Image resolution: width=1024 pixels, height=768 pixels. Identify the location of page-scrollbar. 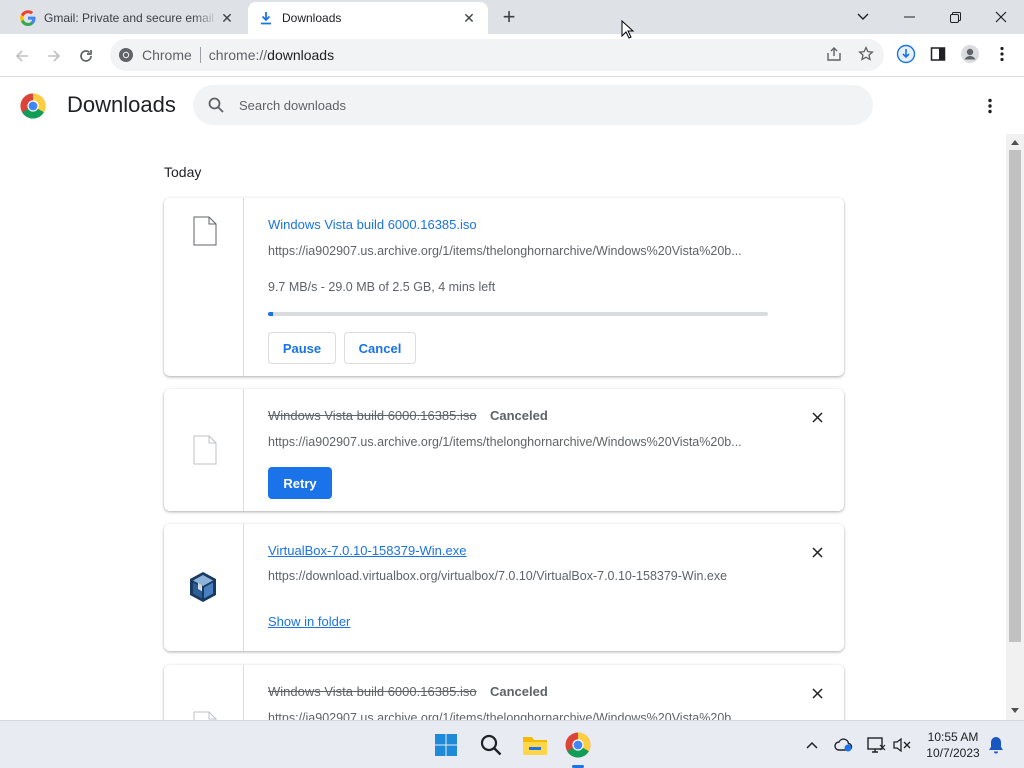
(1015, 427).